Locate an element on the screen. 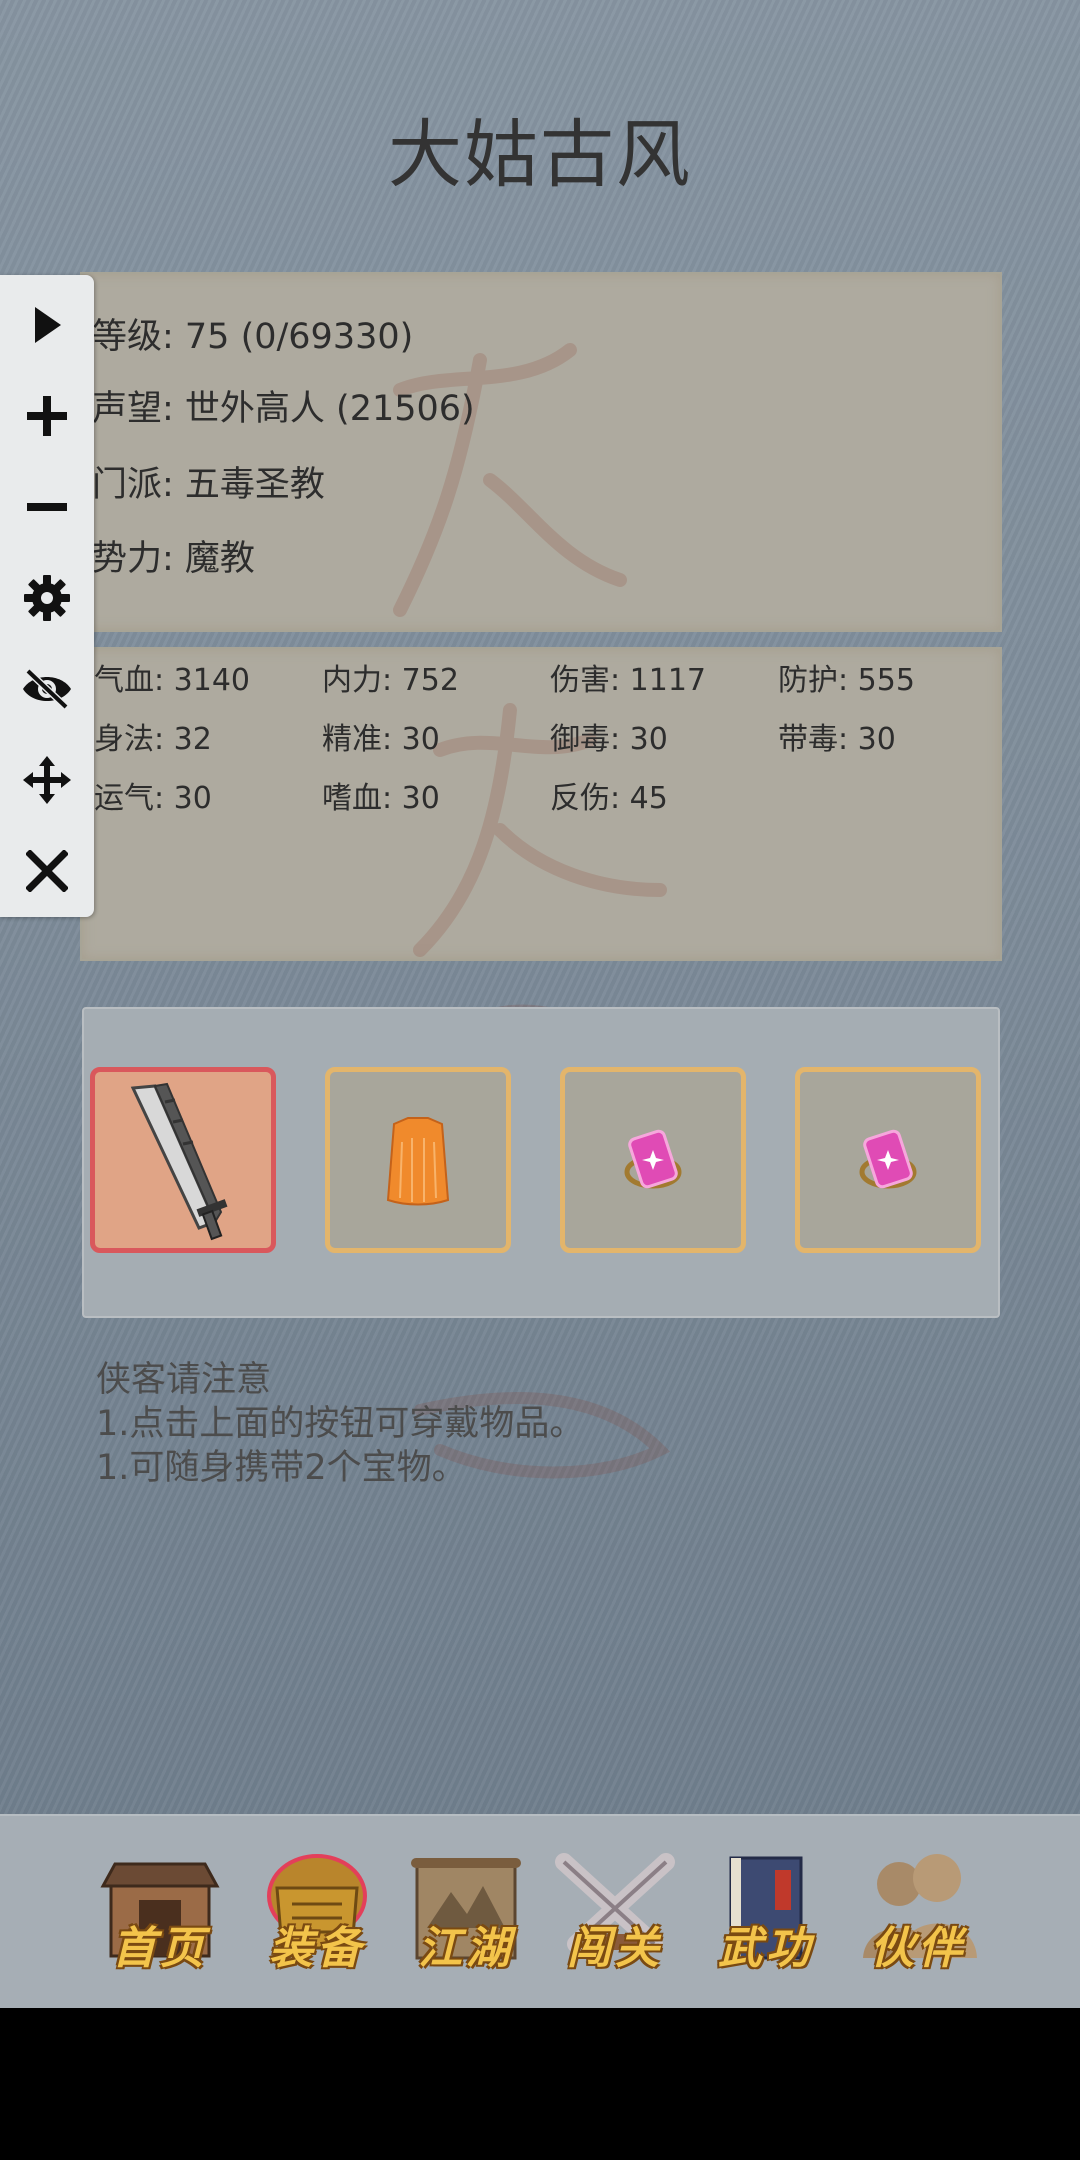 This screenshot has height=2160, width=1080. nav-martial-arts-label: 武功 is located at coordinates (766, 1948).